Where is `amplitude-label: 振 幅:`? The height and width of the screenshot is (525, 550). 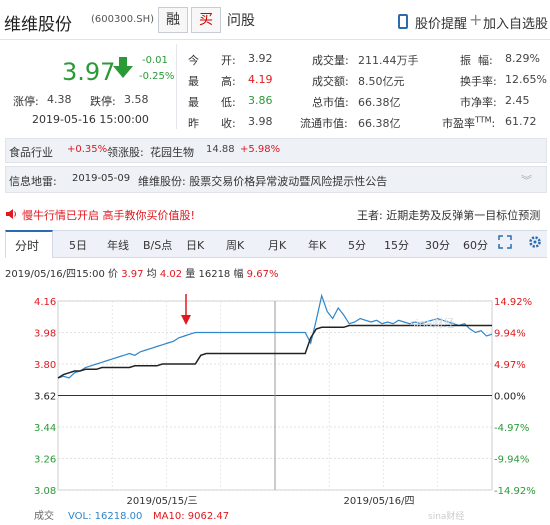 amplitude-label: 振 幅: is located at coordinates (476, 60).